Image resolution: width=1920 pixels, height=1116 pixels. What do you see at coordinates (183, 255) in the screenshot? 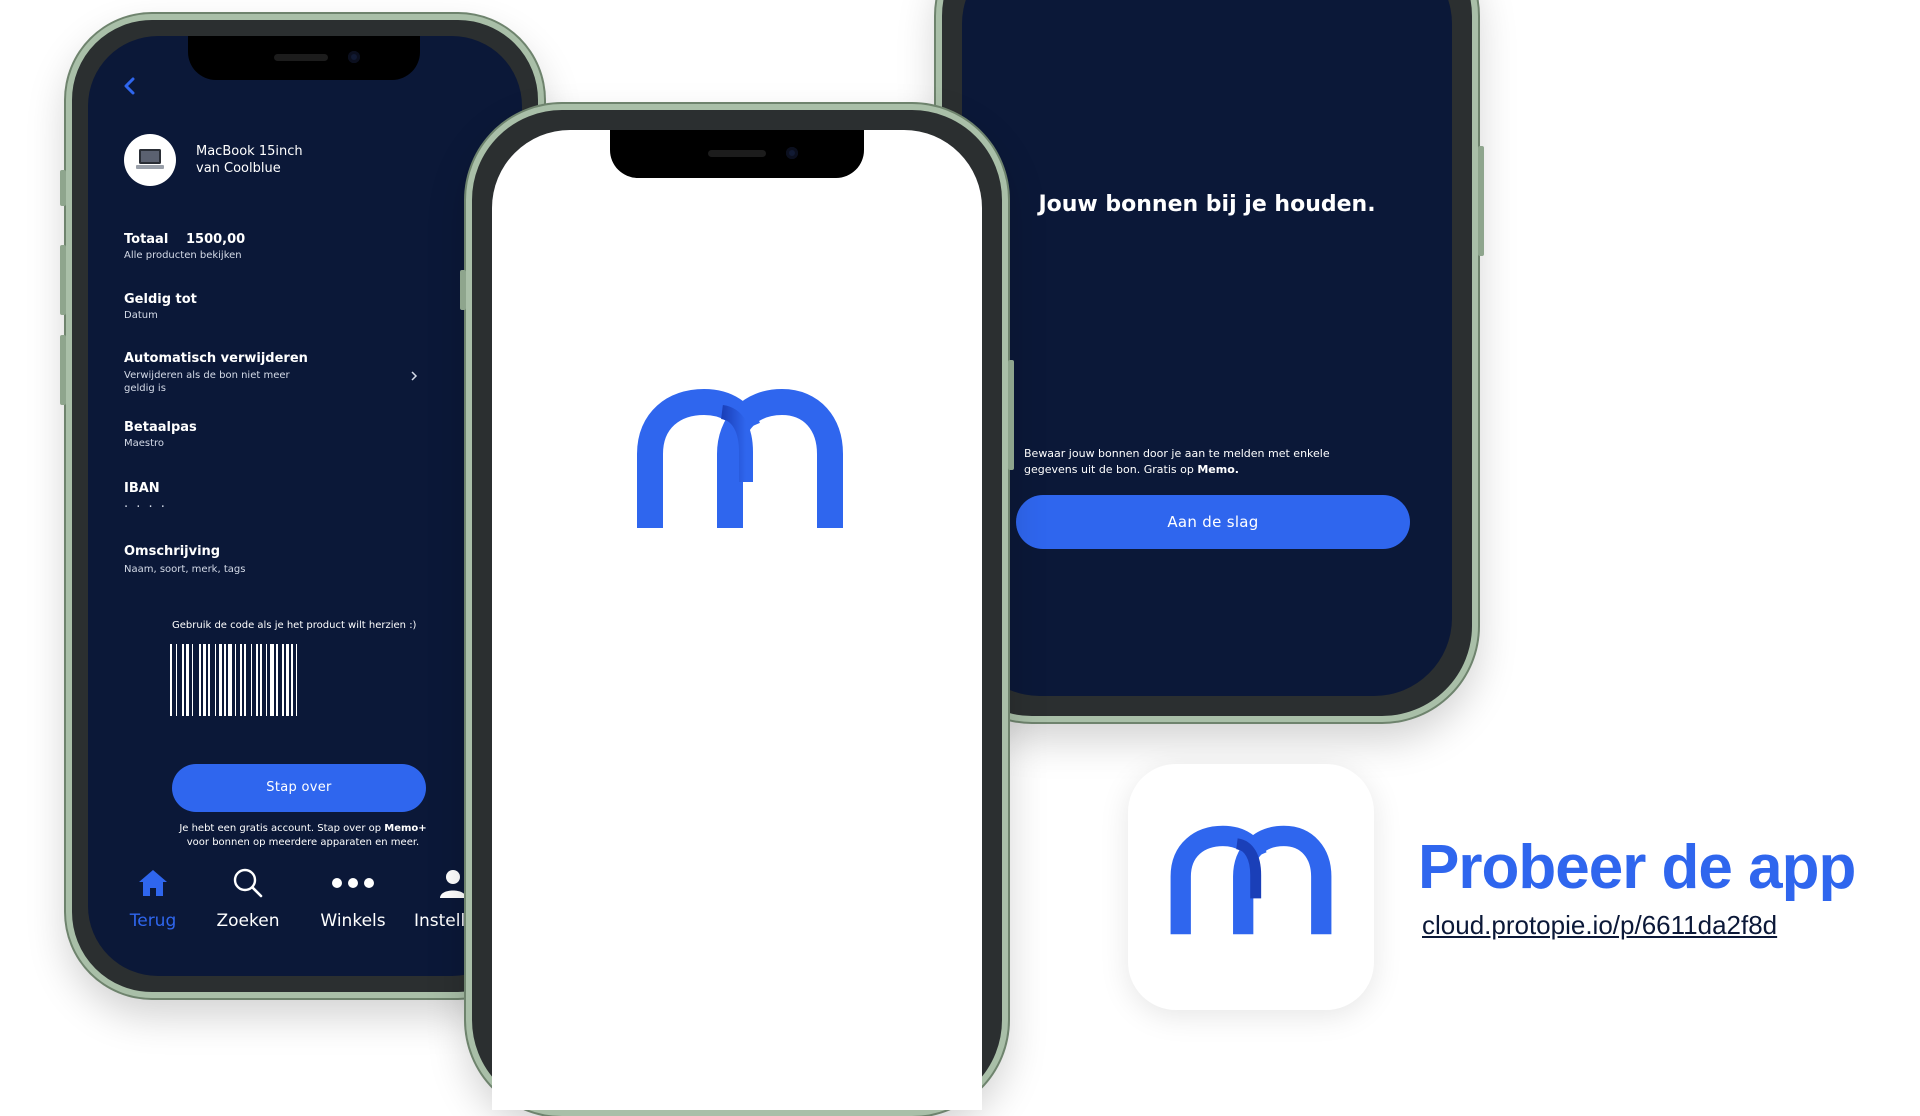
I see `view-all-products-link: Alle producten bekijken` at bounding box center [183, 255].